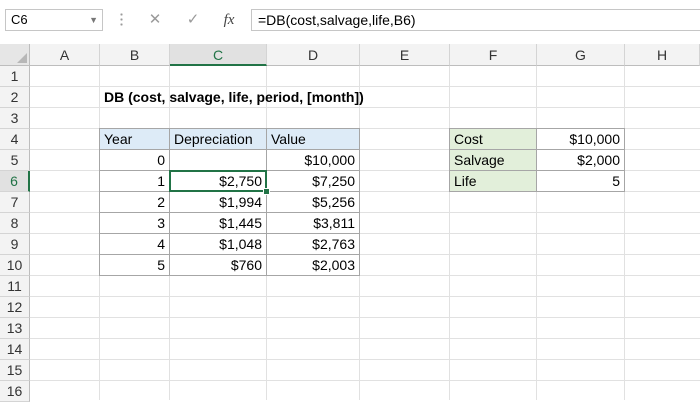  Describe the element at coordinates (313, 202) in the screenshot. I see `table-cell-value: $5,256` at that location.